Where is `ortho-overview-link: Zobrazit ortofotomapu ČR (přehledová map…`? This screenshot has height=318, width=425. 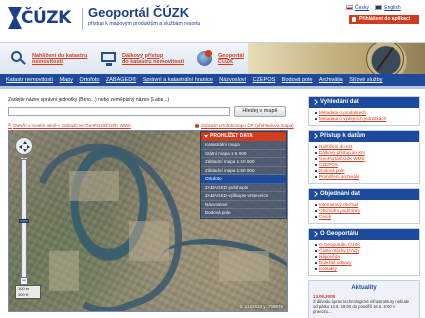 ortho-overview-link: Zobrazit ortofotomapu ČR (přehledová map… is located at coordinates (244, 125).